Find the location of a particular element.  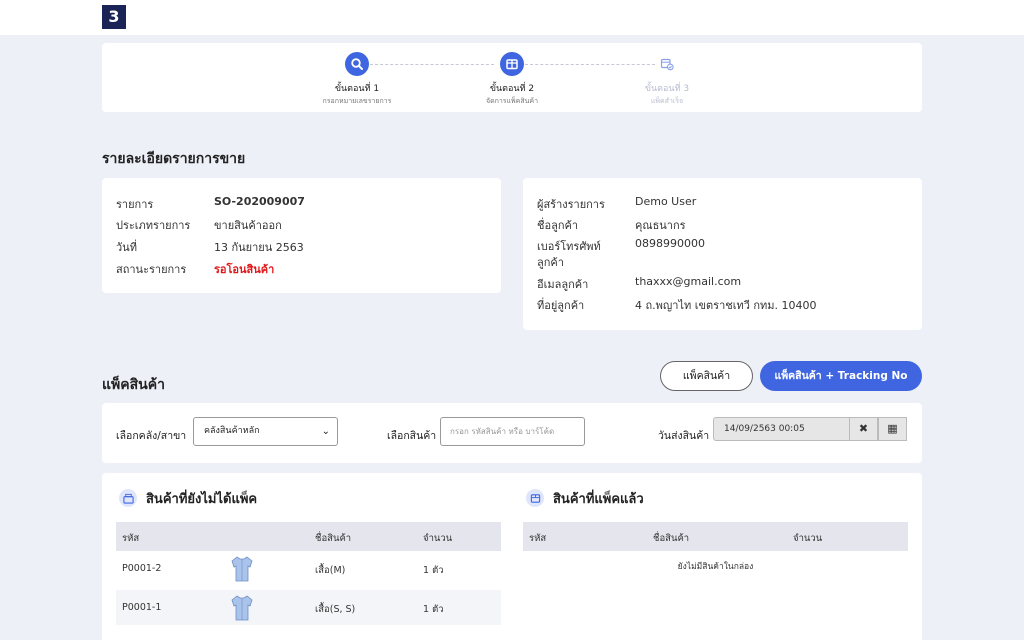

order-number: SO-202009007 is located at coordinates (259, 201).